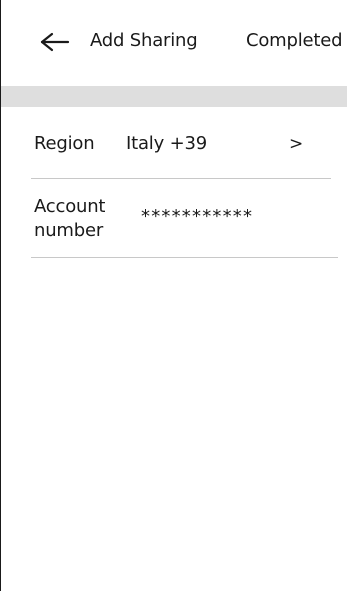 Image resolution: width=347 pixels, height=591 pixels. Describe the element at coordinates (70, 218) in the screenshot. I see `account-number-label: Account number` at that location.